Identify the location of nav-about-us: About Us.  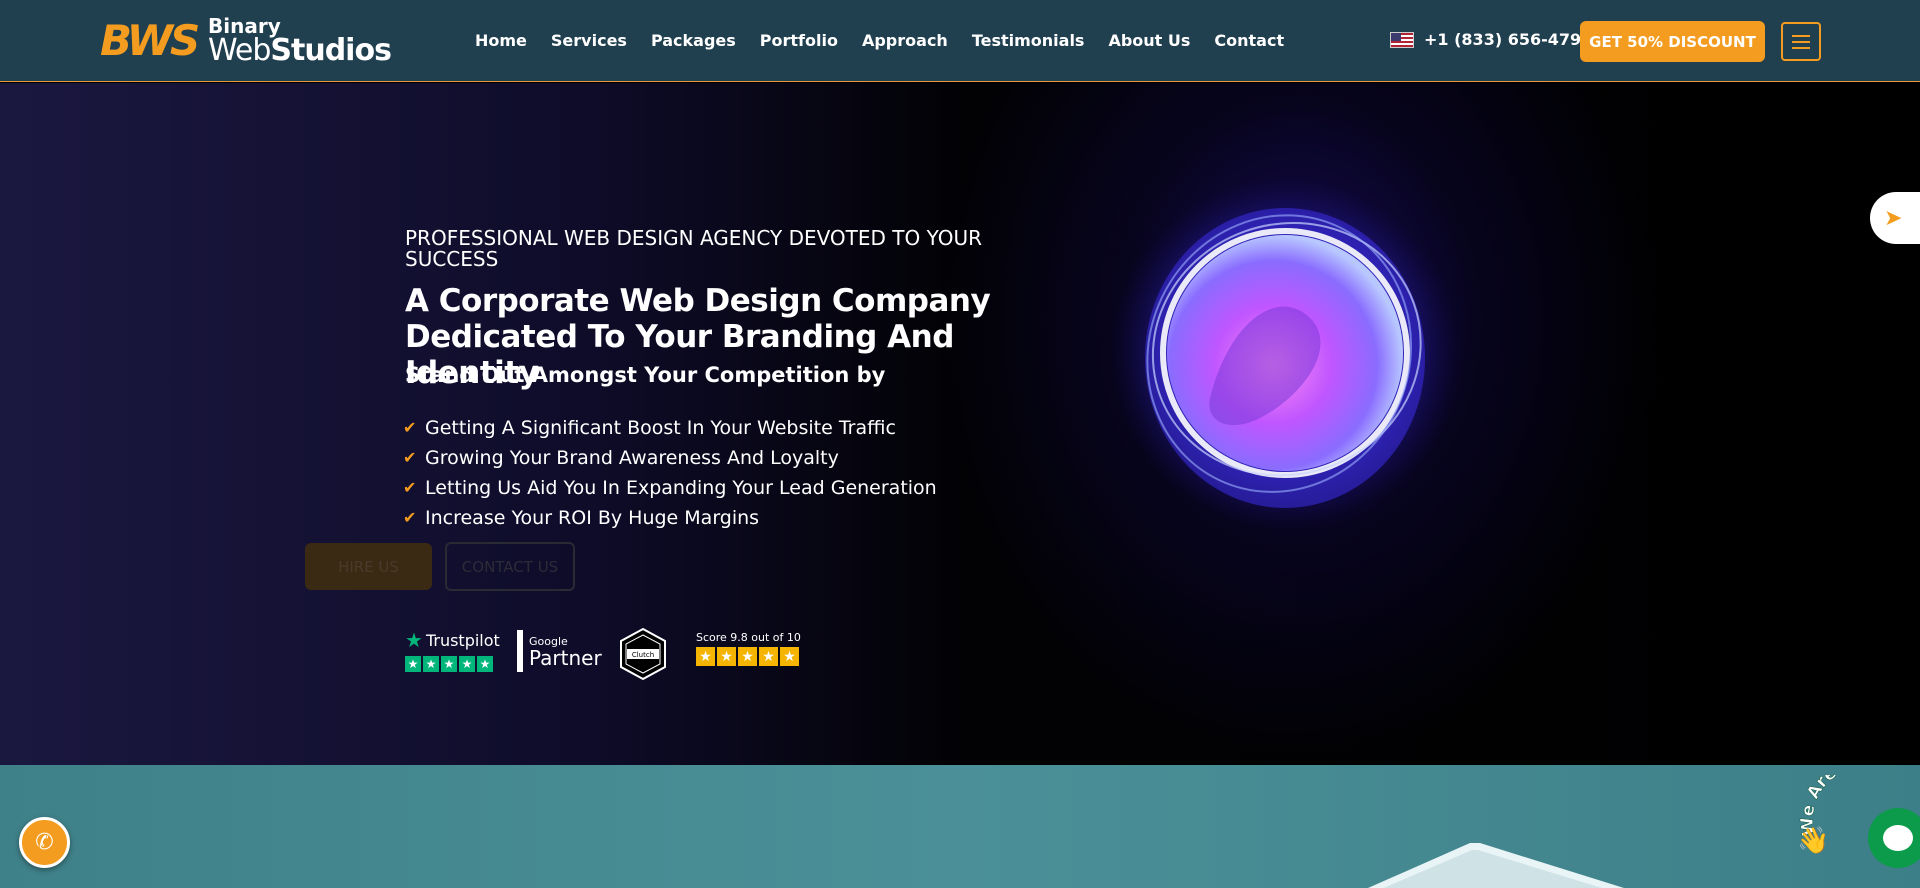
(1149, 41).